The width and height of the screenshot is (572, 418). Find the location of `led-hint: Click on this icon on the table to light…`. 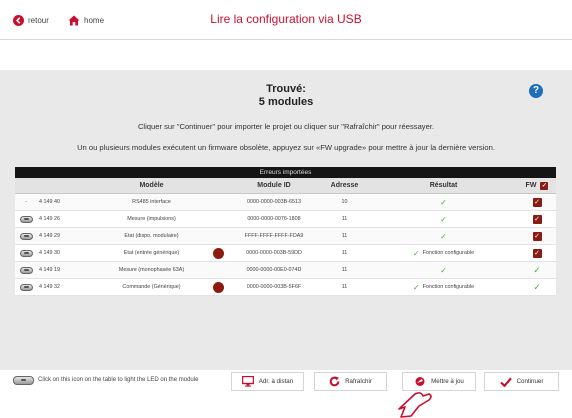

led-hint: Click on this icon on the table to light… is located at coordinates (118, 380).